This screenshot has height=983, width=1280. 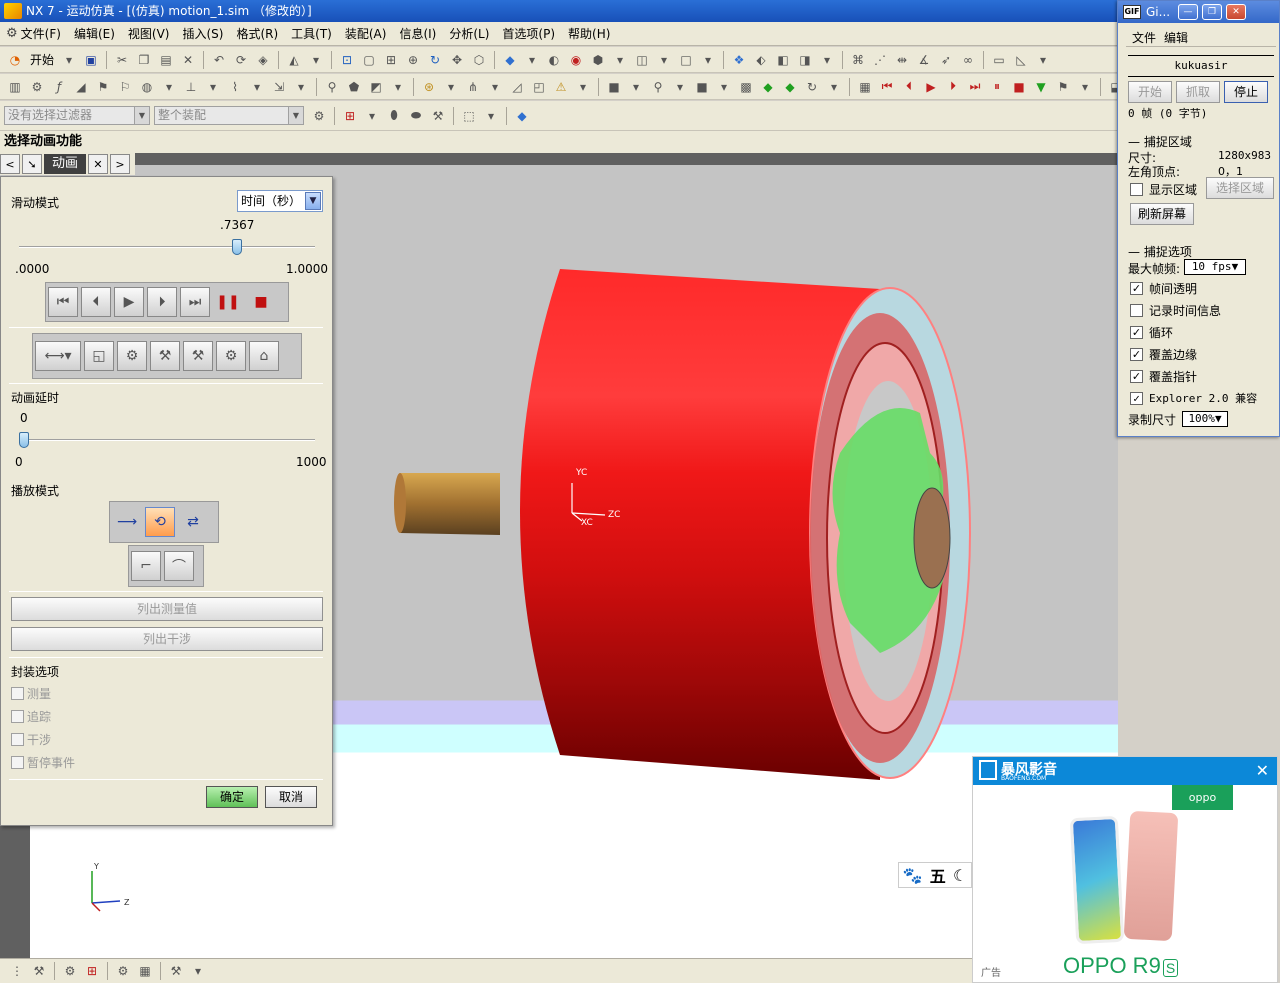 What do you see at coordinates (15, 87) in the screenshot?
I see `motion-nav-icon: ▥` at bounding box center [15, 87].